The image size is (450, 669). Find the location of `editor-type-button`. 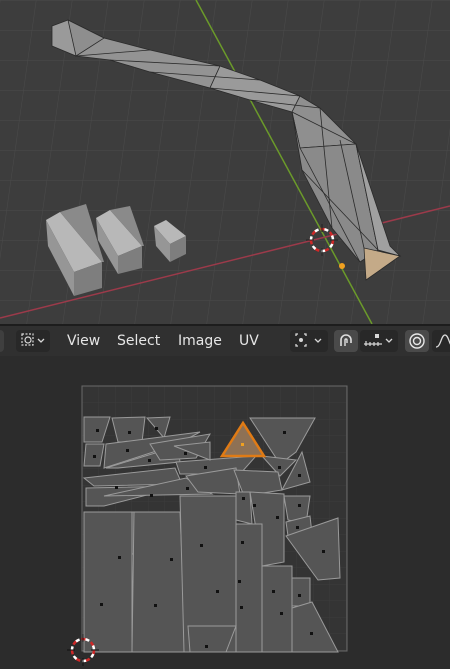

editor-type-button is located at coordinates (2, 341).